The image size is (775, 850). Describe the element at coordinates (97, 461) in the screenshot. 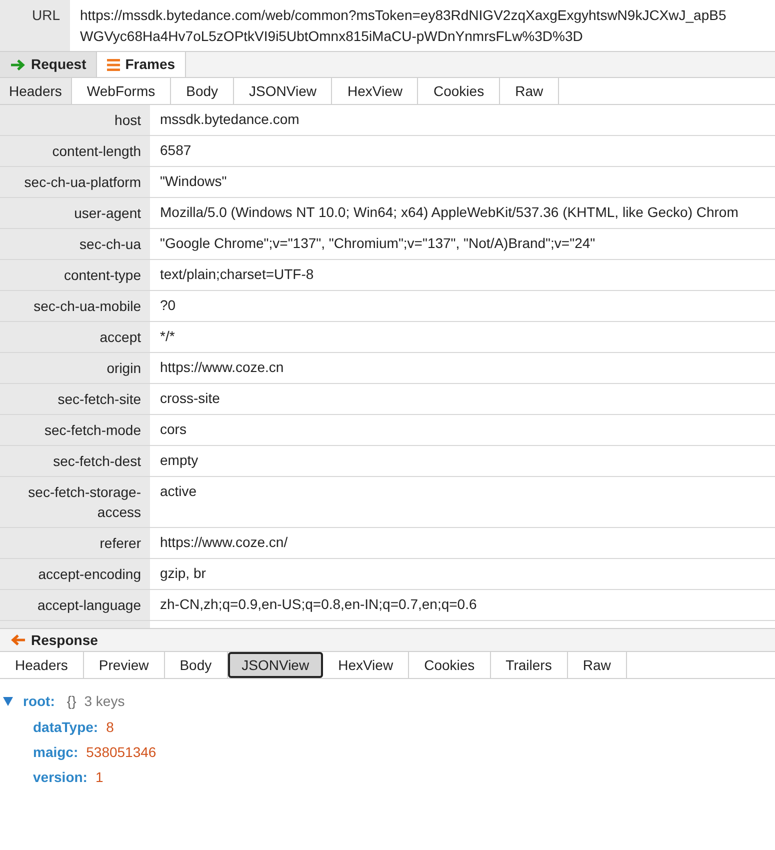

I see `header-name: sec-fetch-dest` at that location.